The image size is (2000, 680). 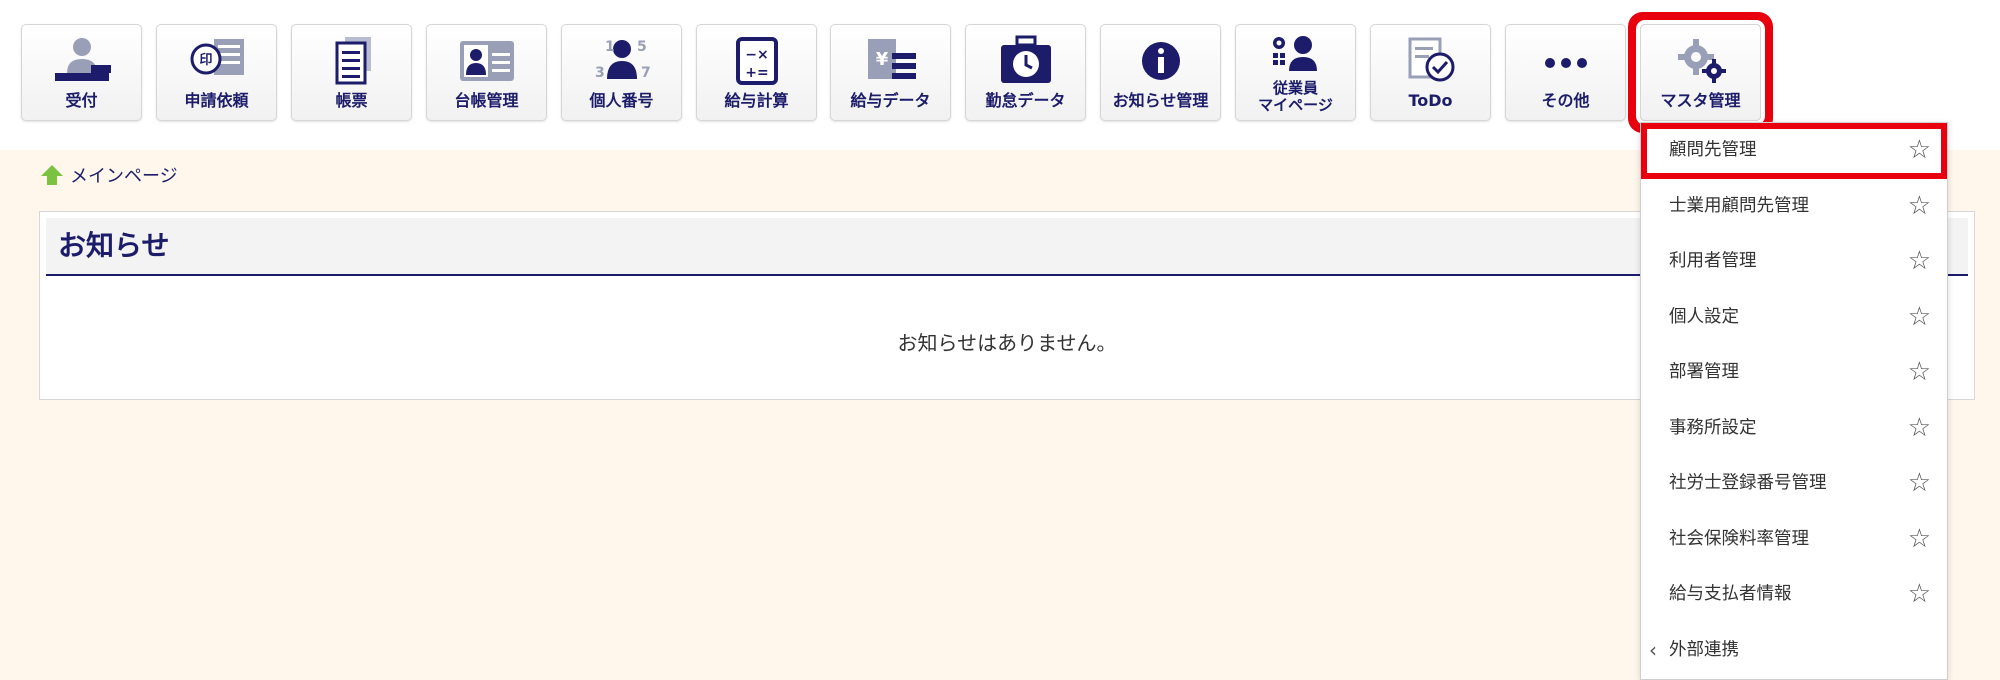 What do you see at coordinates (621, 61) in the screenshot?
I see `personal-number-icon: 1537` at bounding box center [621, 61].